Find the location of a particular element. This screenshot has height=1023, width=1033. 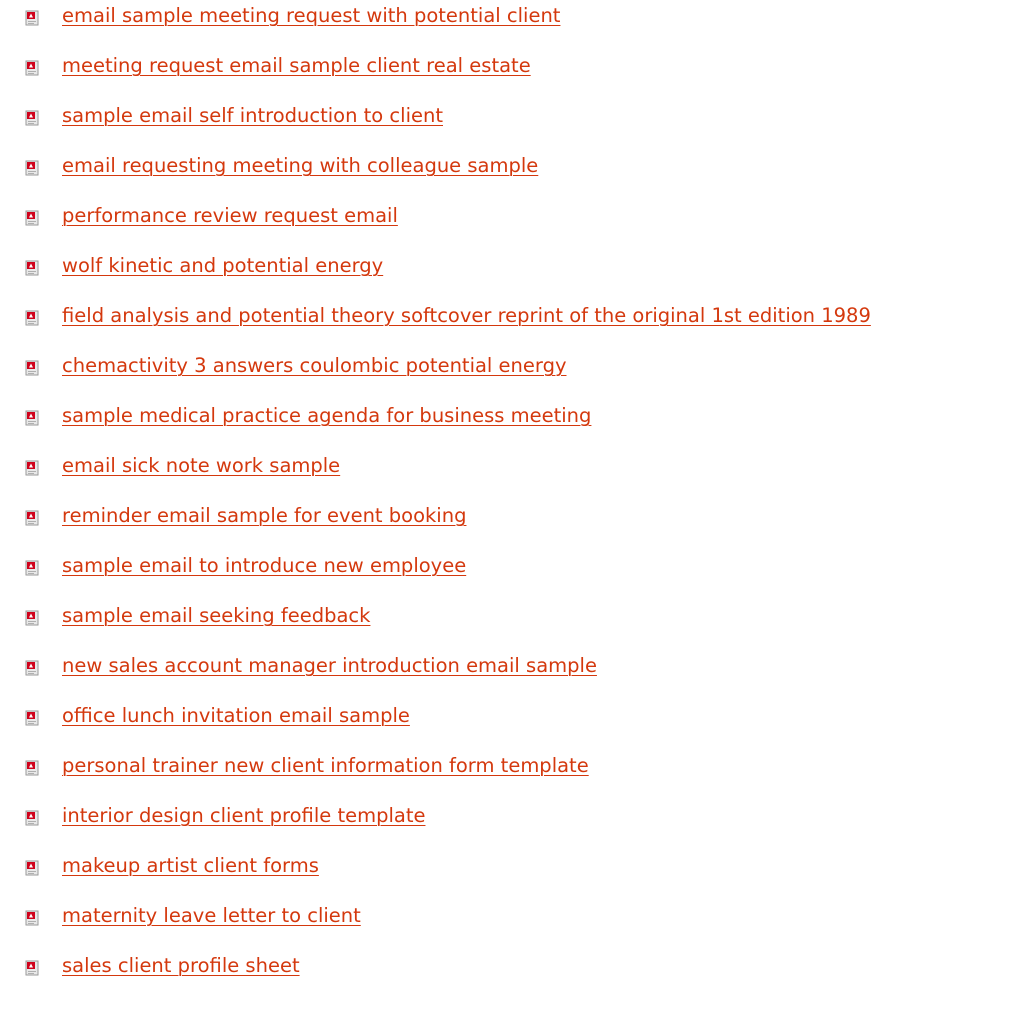

list-item: sample email to introduce new employee is located at coordinates (516, 575).